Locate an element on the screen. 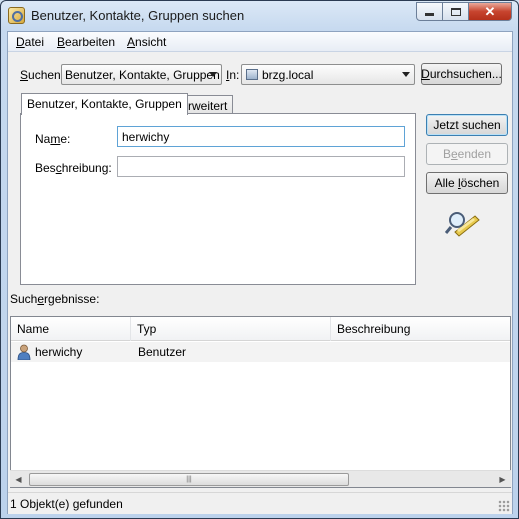  menu-ansicht-mnemonic: A is located at coordinates (131, 42).